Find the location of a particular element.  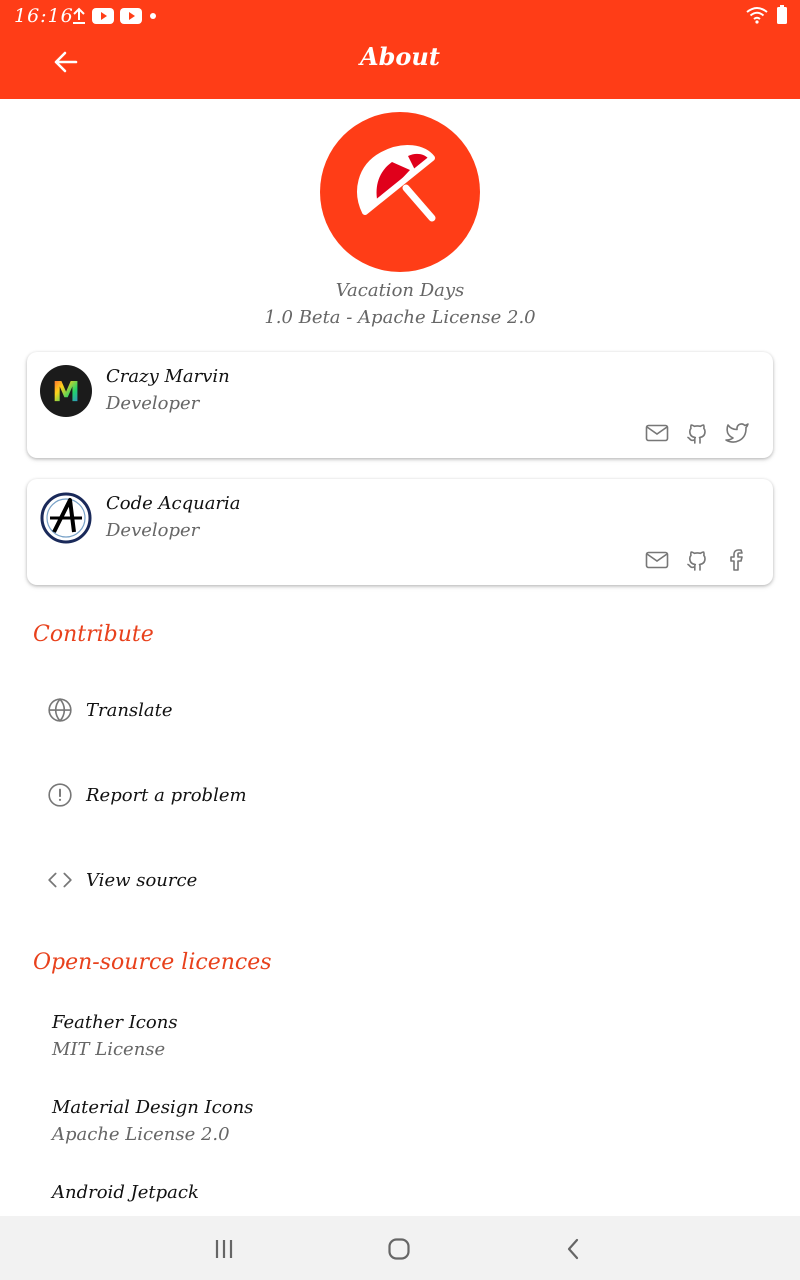

recent-apps-button is located at coordinates (224, 1249).